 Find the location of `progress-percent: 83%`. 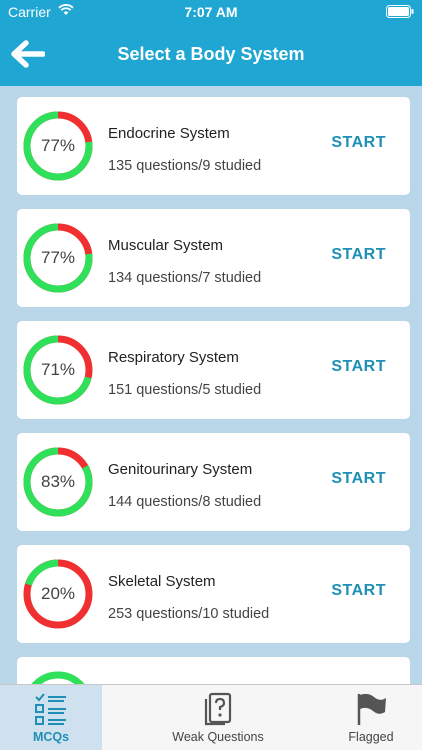

progress-percent: 83% is located at coordinates (58, 481).